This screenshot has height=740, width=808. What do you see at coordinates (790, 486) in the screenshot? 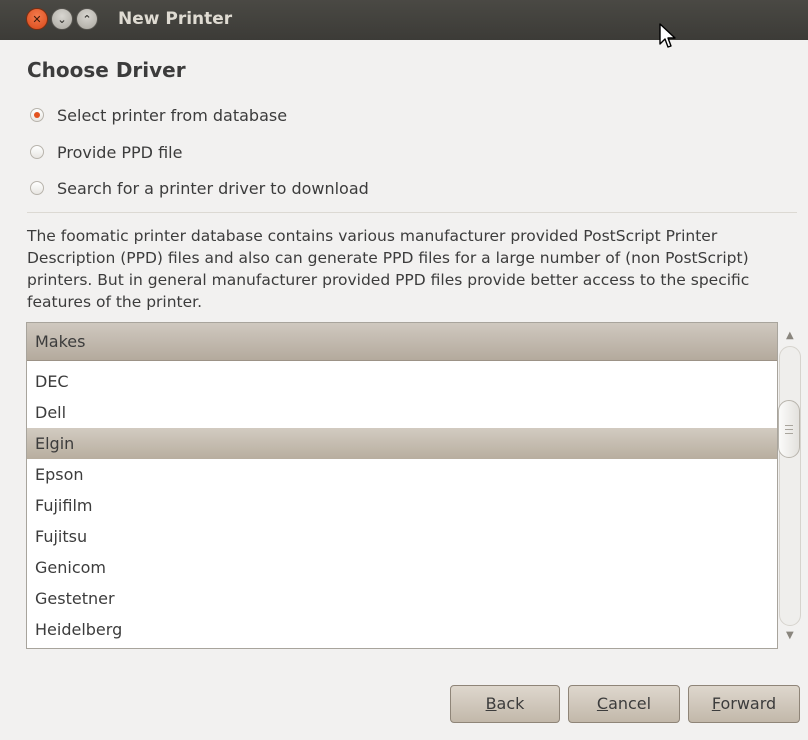
I see `scrollbar-track` at bounding box center [790, 486].